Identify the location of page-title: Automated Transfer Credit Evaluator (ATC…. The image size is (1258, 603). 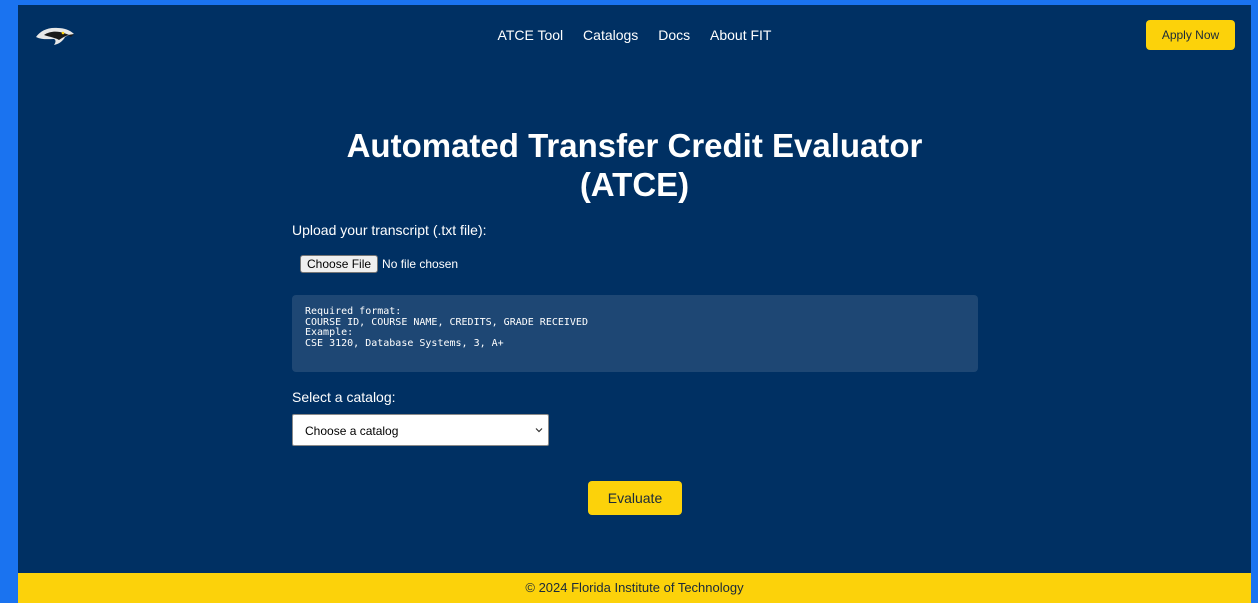
(634, 165).